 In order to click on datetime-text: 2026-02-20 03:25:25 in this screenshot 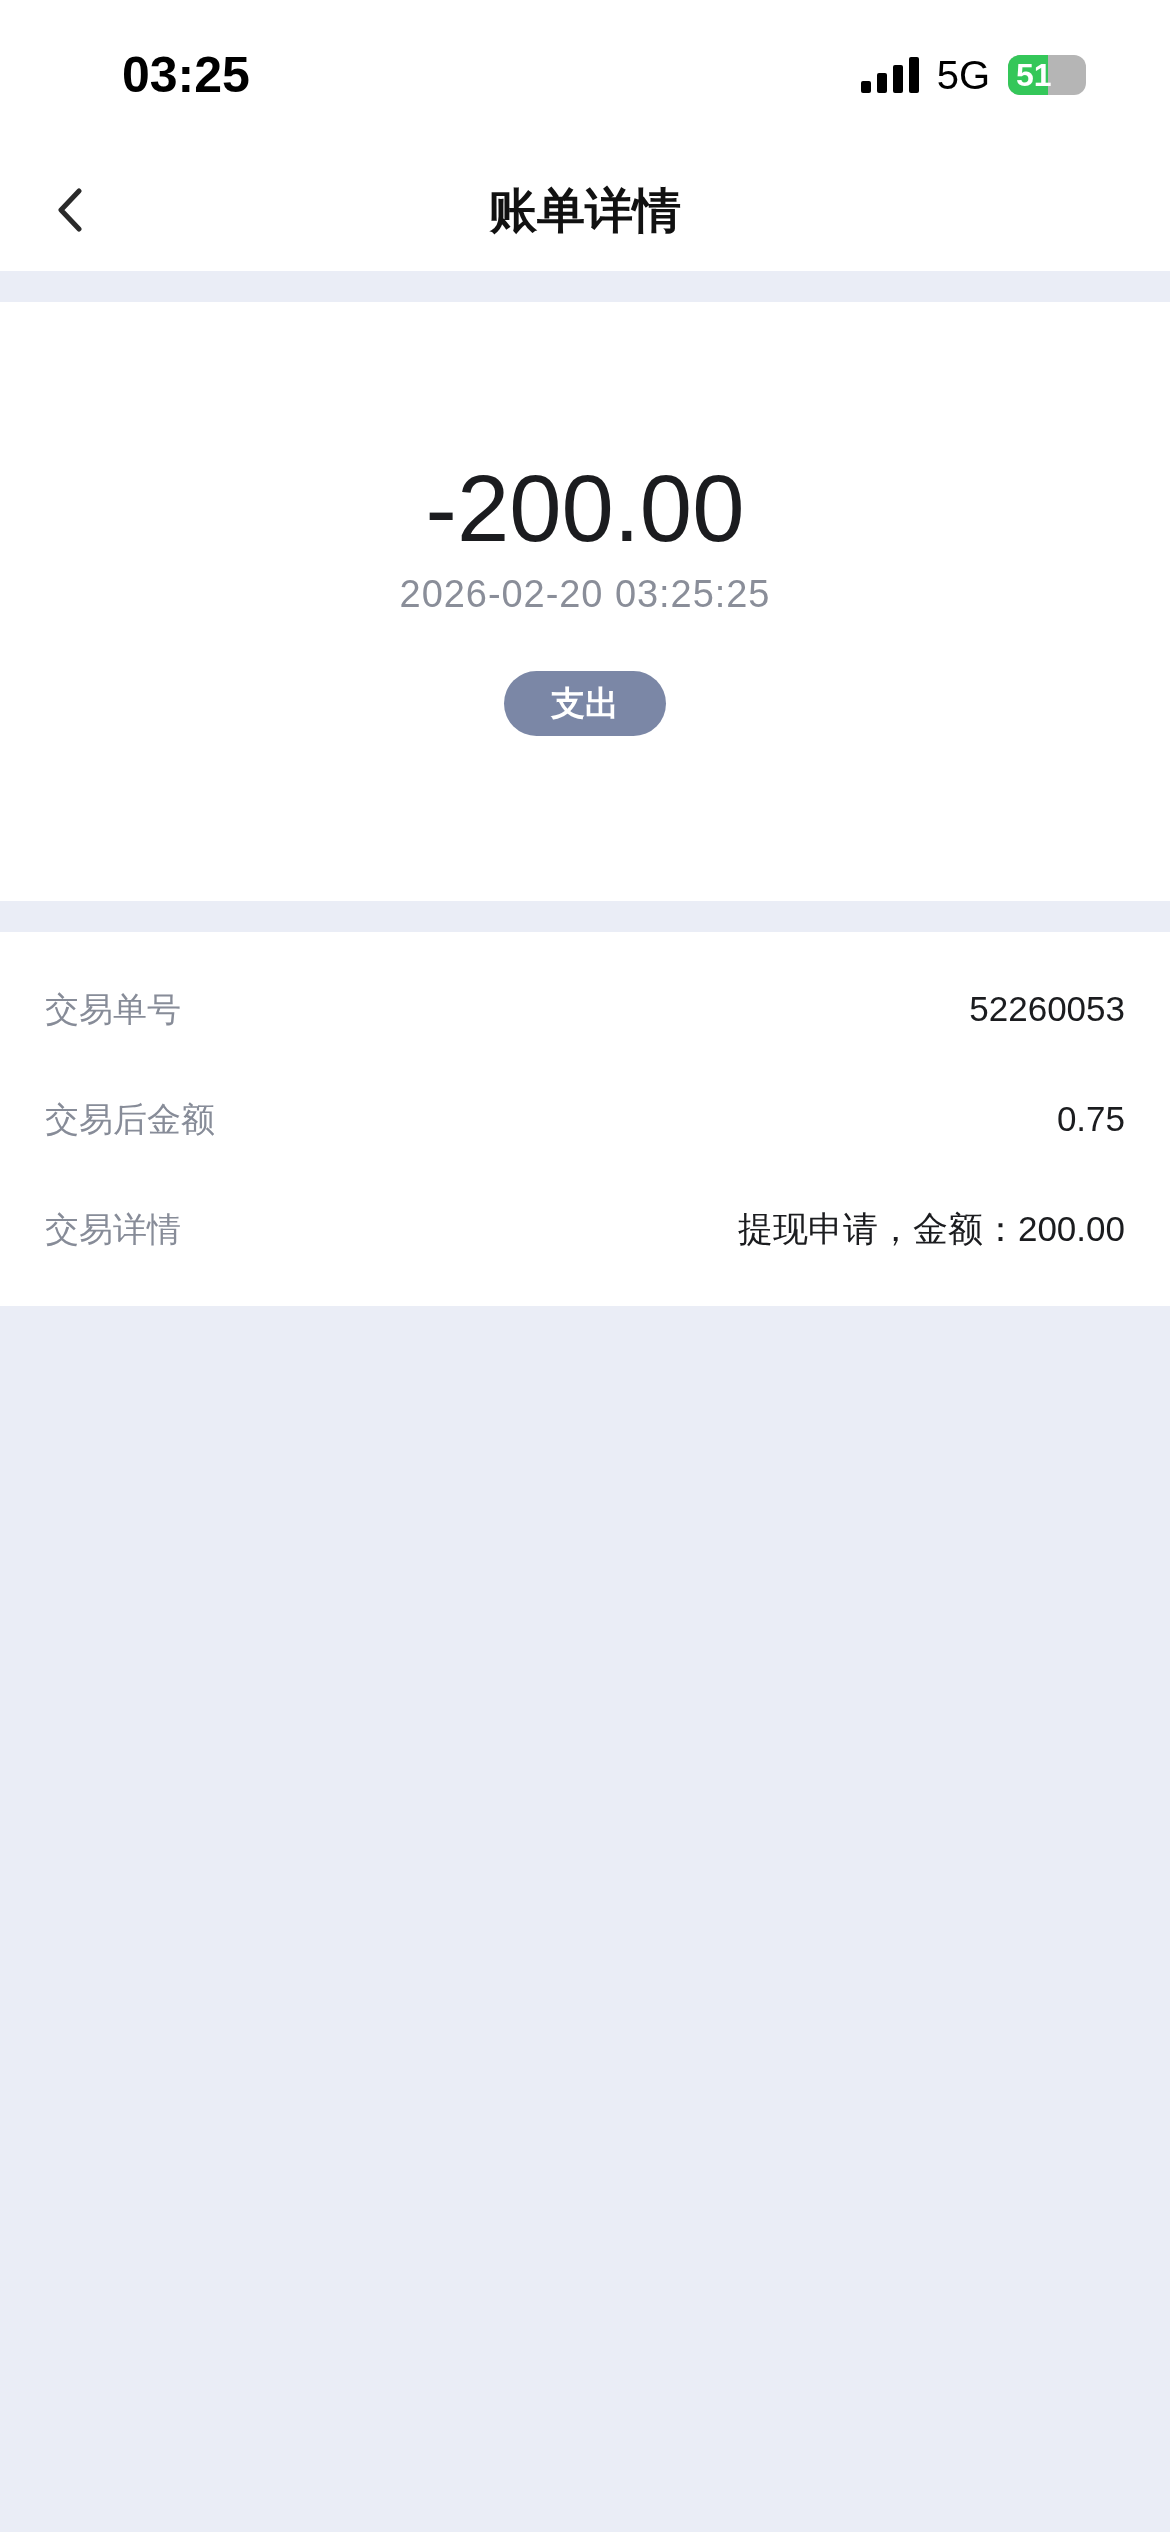, I will do `click(585, 594)`.